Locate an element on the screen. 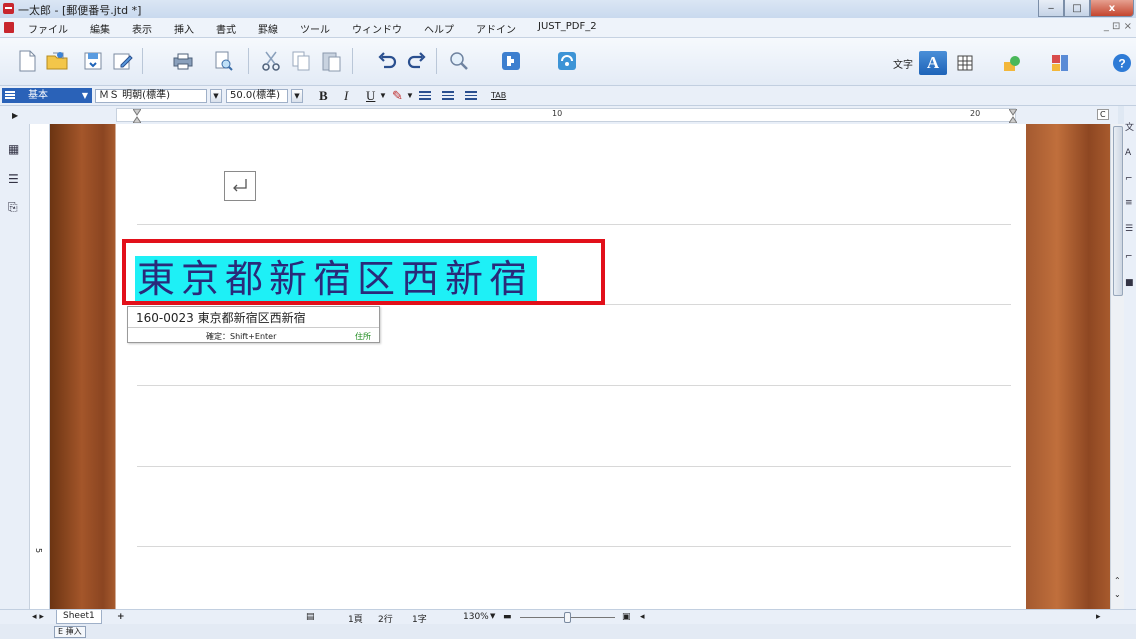  italic-button: I is located at coordinates (346, 96).